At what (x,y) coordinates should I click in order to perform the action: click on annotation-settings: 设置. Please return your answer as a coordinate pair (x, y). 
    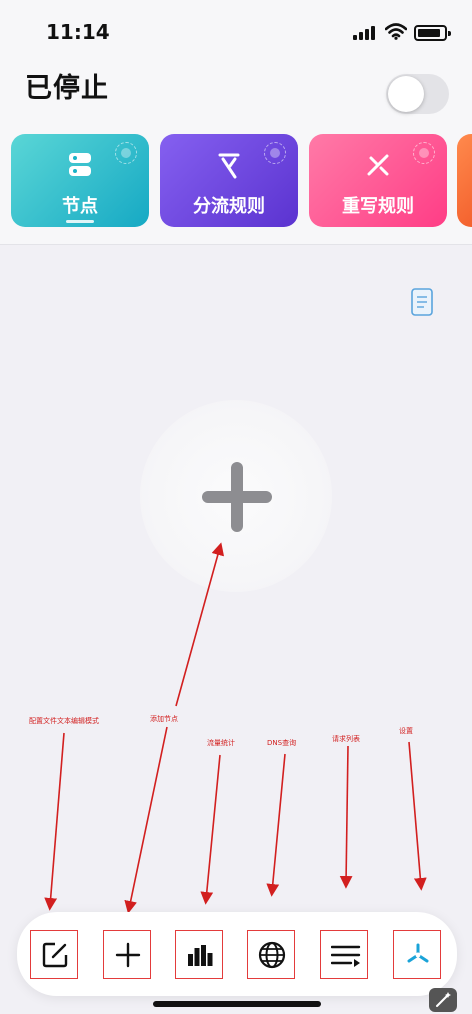
    Looking at the image, I should click on (406, 731).